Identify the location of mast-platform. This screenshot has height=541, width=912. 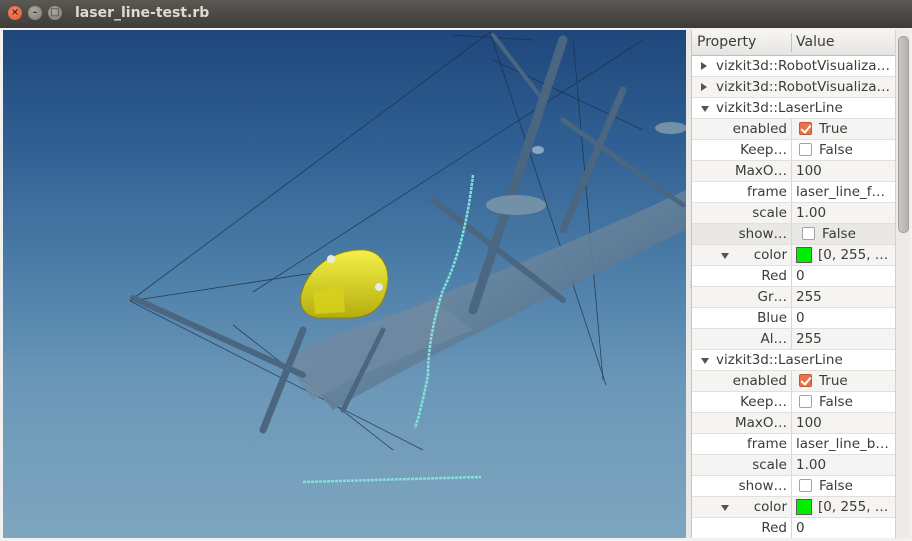
(516, 205).